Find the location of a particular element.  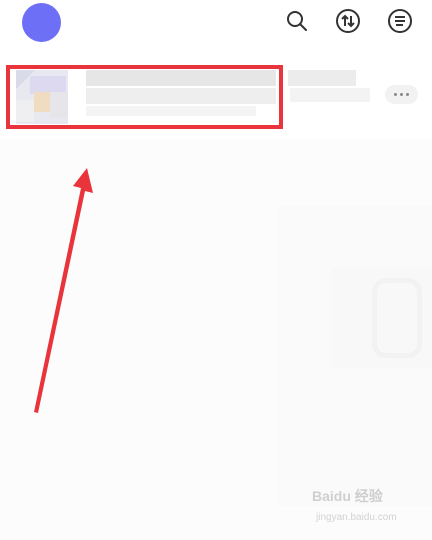

watermark: Baidu 经验 jingyan.baidu.com is located at coordinates (367, 508).